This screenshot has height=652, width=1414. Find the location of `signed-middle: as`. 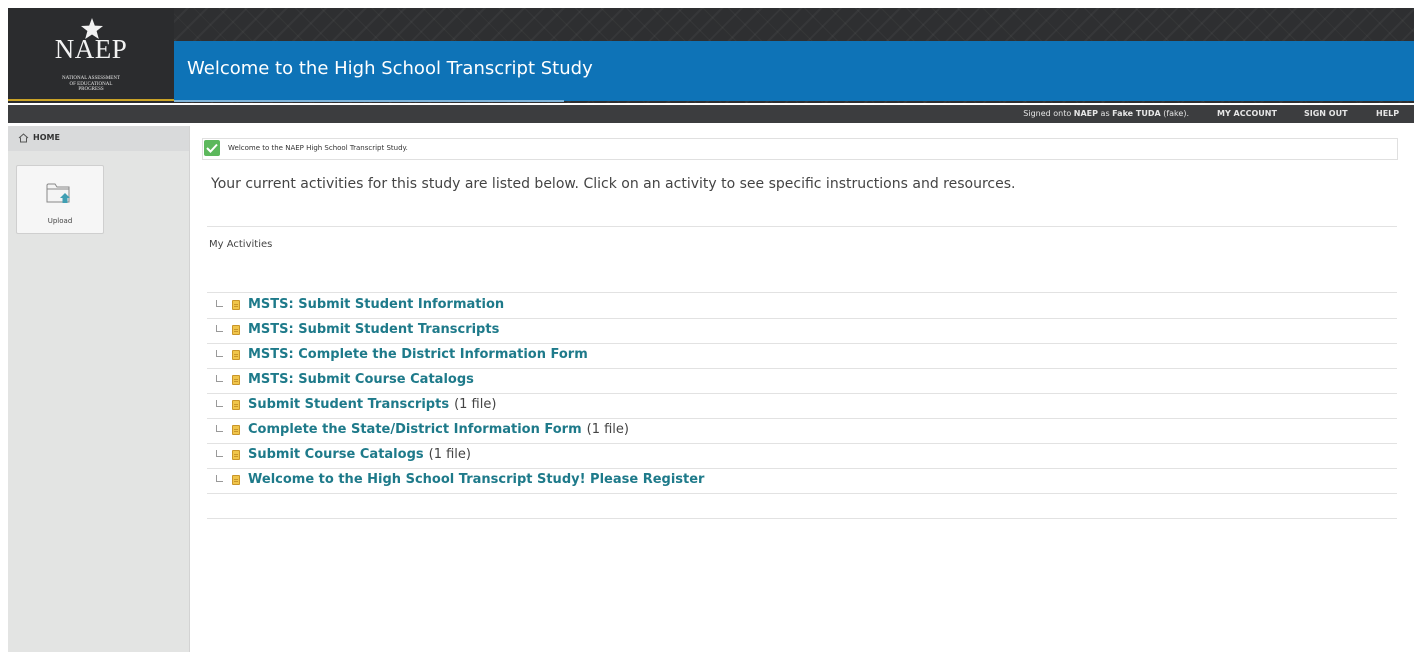

signed-middle: as is located at coordinates (1105, 113).